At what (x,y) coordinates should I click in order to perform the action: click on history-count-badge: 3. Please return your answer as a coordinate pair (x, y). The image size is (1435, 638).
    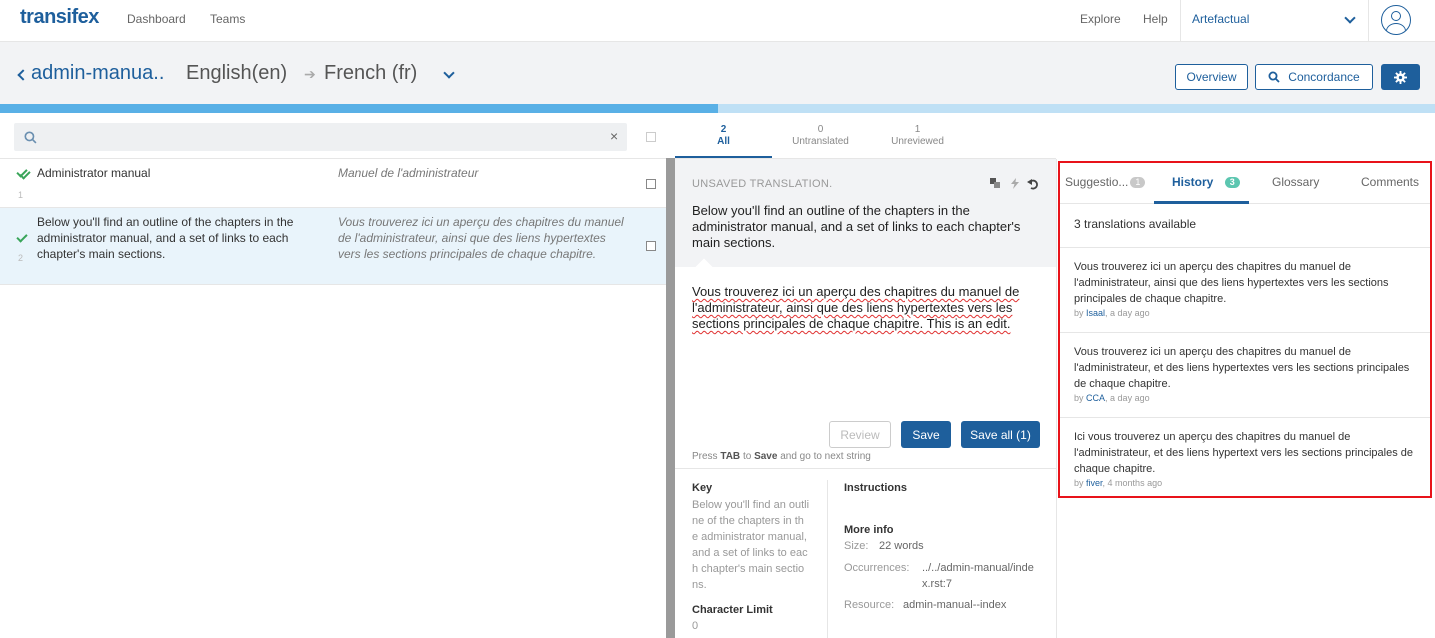
    Looking at the image, I should click on (1232, 183).